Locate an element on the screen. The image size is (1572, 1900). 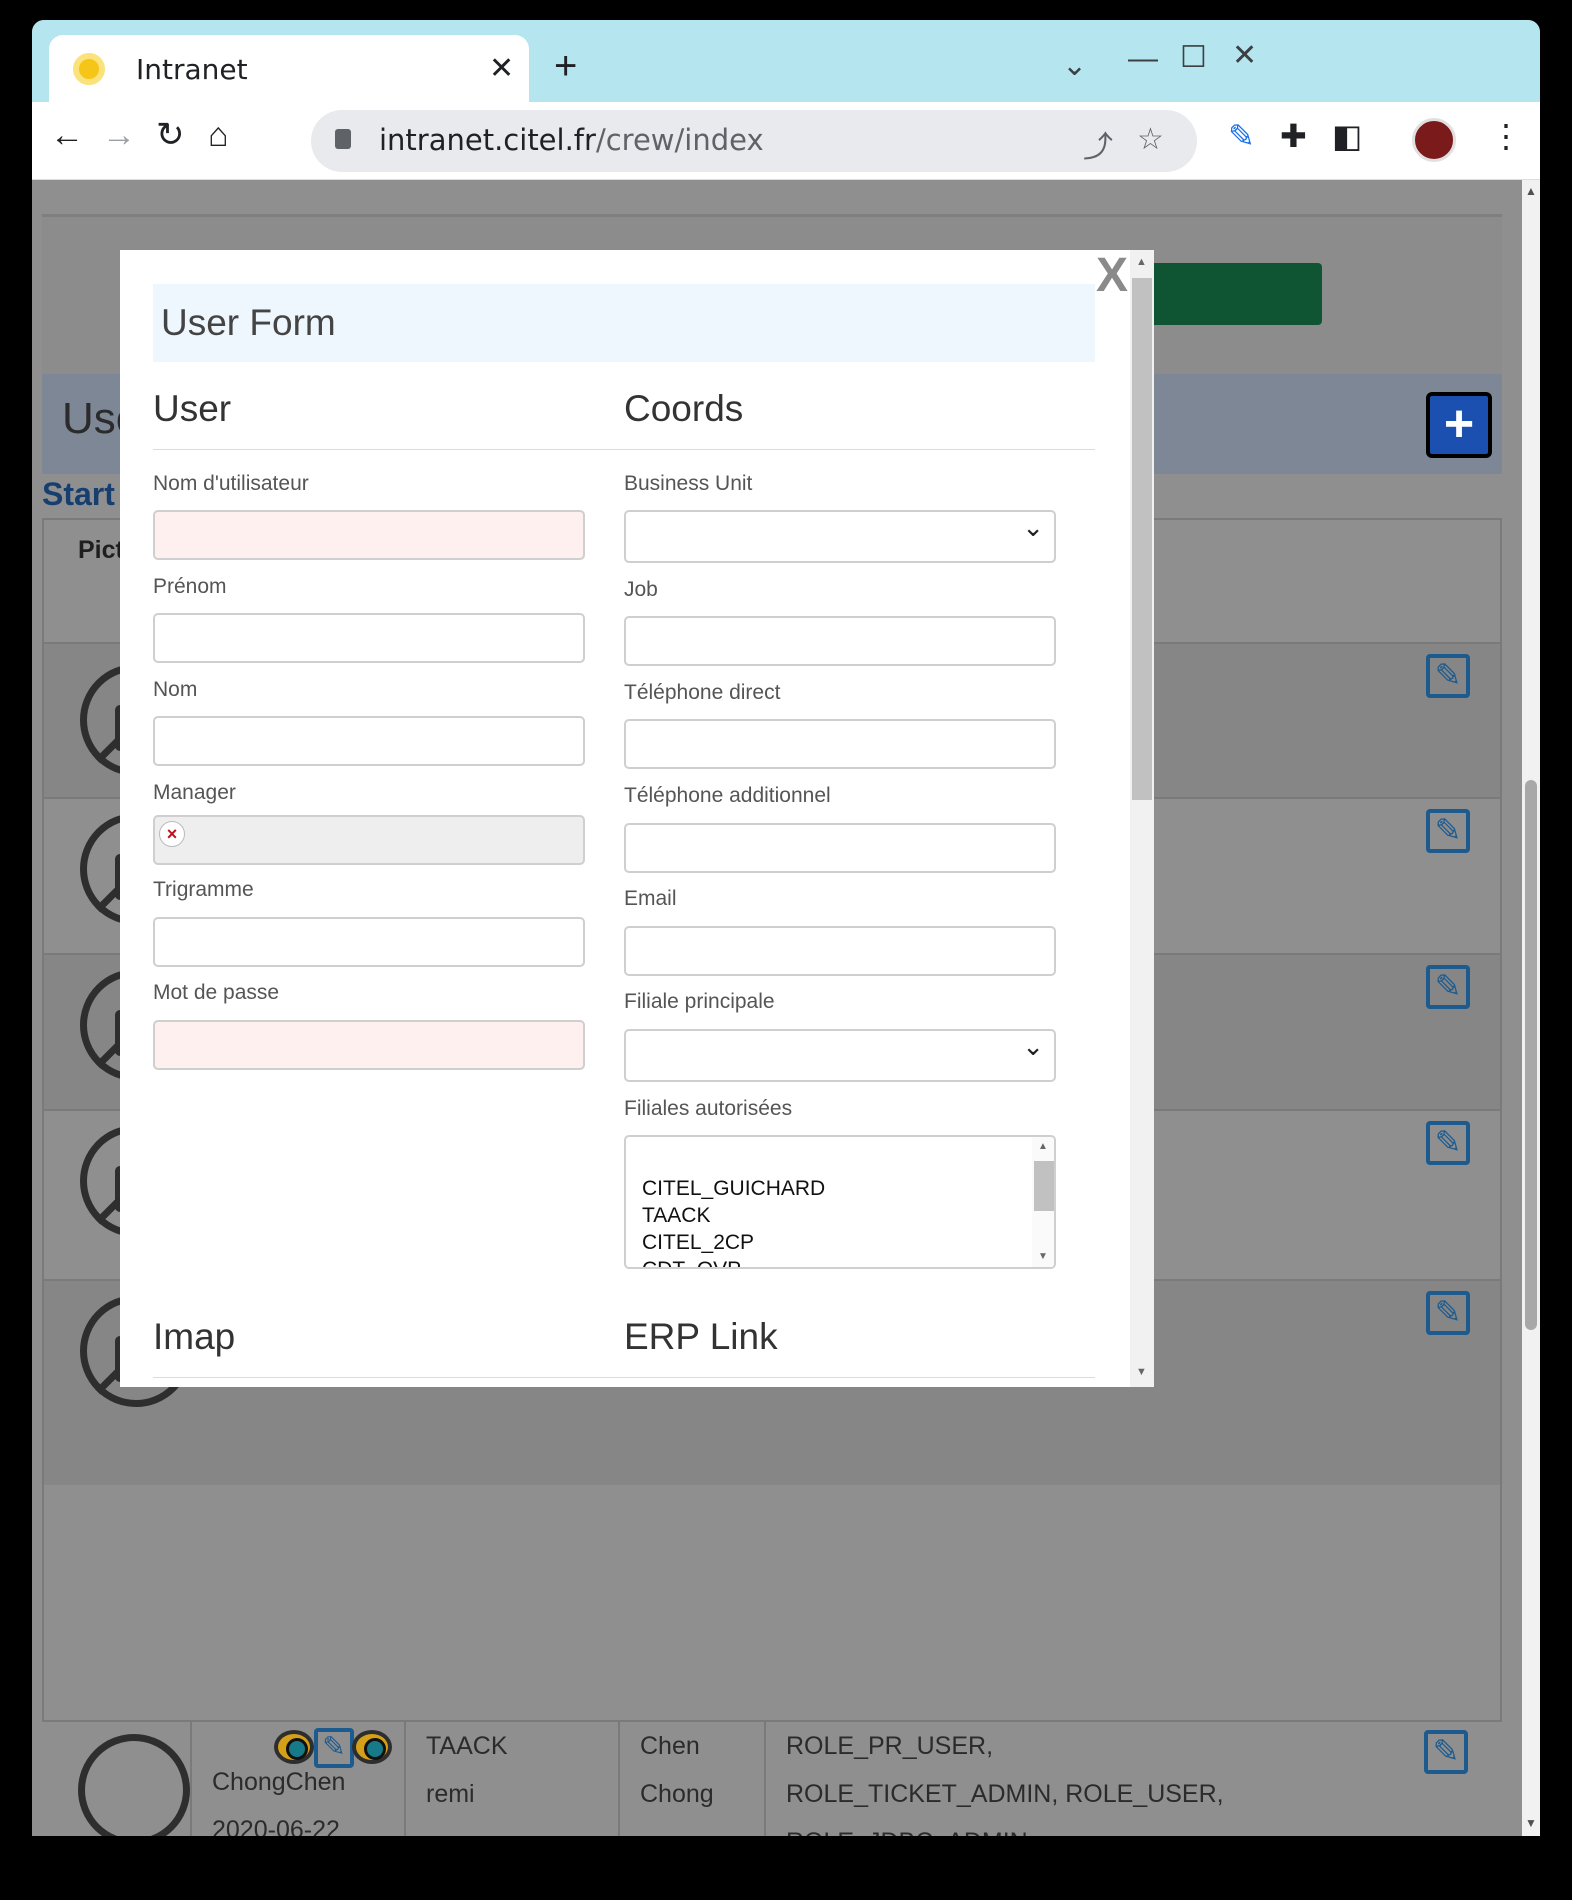
cell-first-name: Chong is located at coordinates (677, 1794).